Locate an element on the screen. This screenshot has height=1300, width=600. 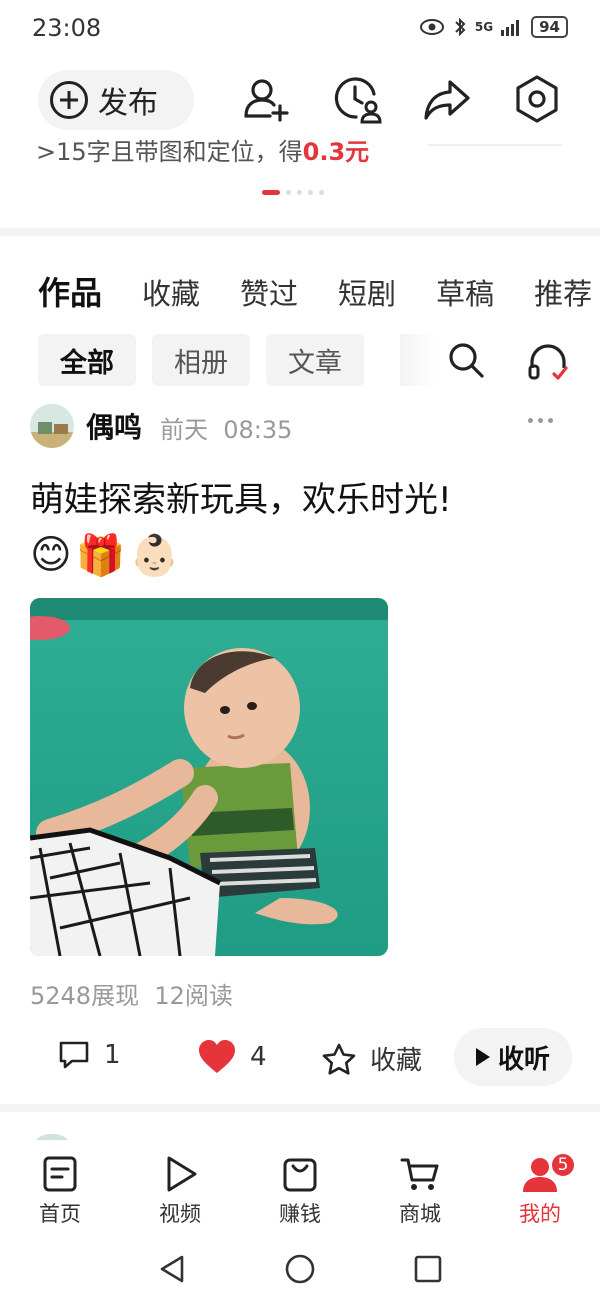
filter-chips: 全部 相册 文章 is located at coordinates (201, 360).